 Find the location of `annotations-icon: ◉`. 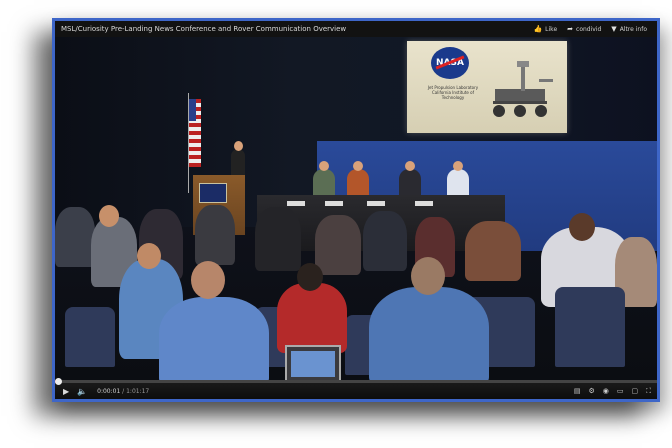

annotations-icon: ◉ is located at coordinates (606, 391).